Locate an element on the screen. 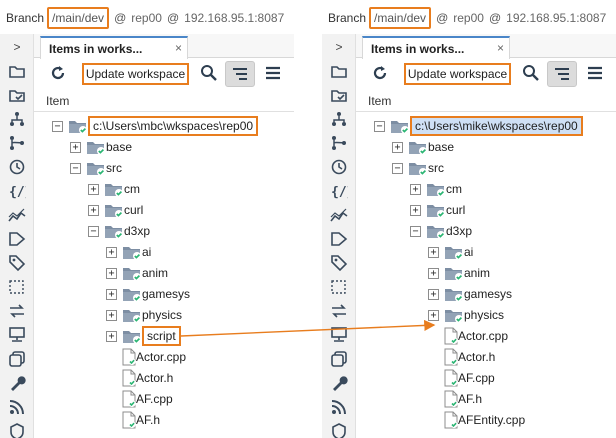 Image resolution: width=616 pixels, height=438 pixels. tree-file-item: AFEntity.cpp is located at coordinates (476, 420).